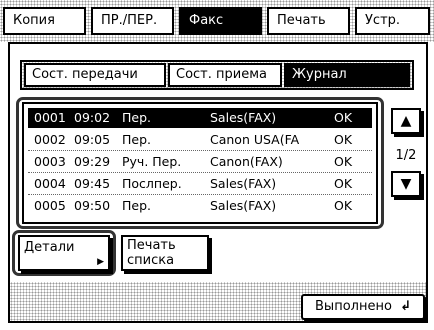 The height and width of the screenshot is (330, 434). Describe the element at coordinates (406, 155) in the screenshot. I see `page-indicator: 1/2` at that location.